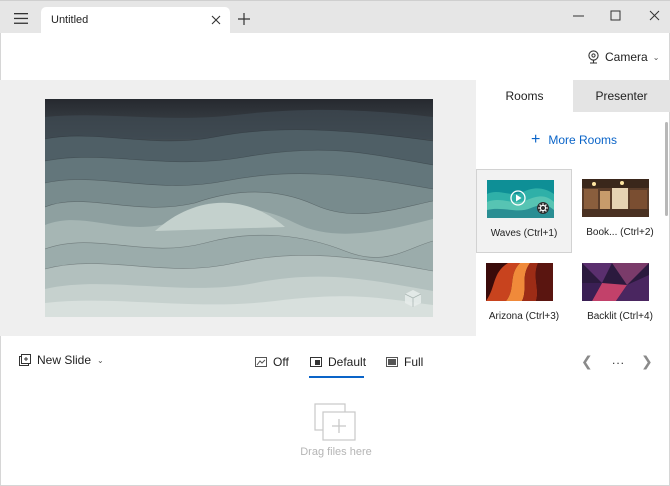 Image resolution: width=670 pixels, height=486 pixels. I want to click on room-label: Book... (Ctrl+2), so click(620, 232).